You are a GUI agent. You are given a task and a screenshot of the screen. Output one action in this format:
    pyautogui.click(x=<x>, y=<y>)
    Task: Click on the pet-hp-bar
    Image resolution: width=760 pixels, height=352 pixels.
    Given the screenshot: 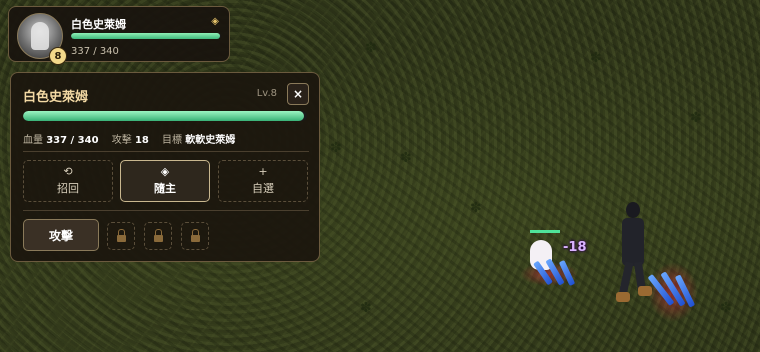 What is the action you would take?
    pyautogui.click(x=146, y=36)
    